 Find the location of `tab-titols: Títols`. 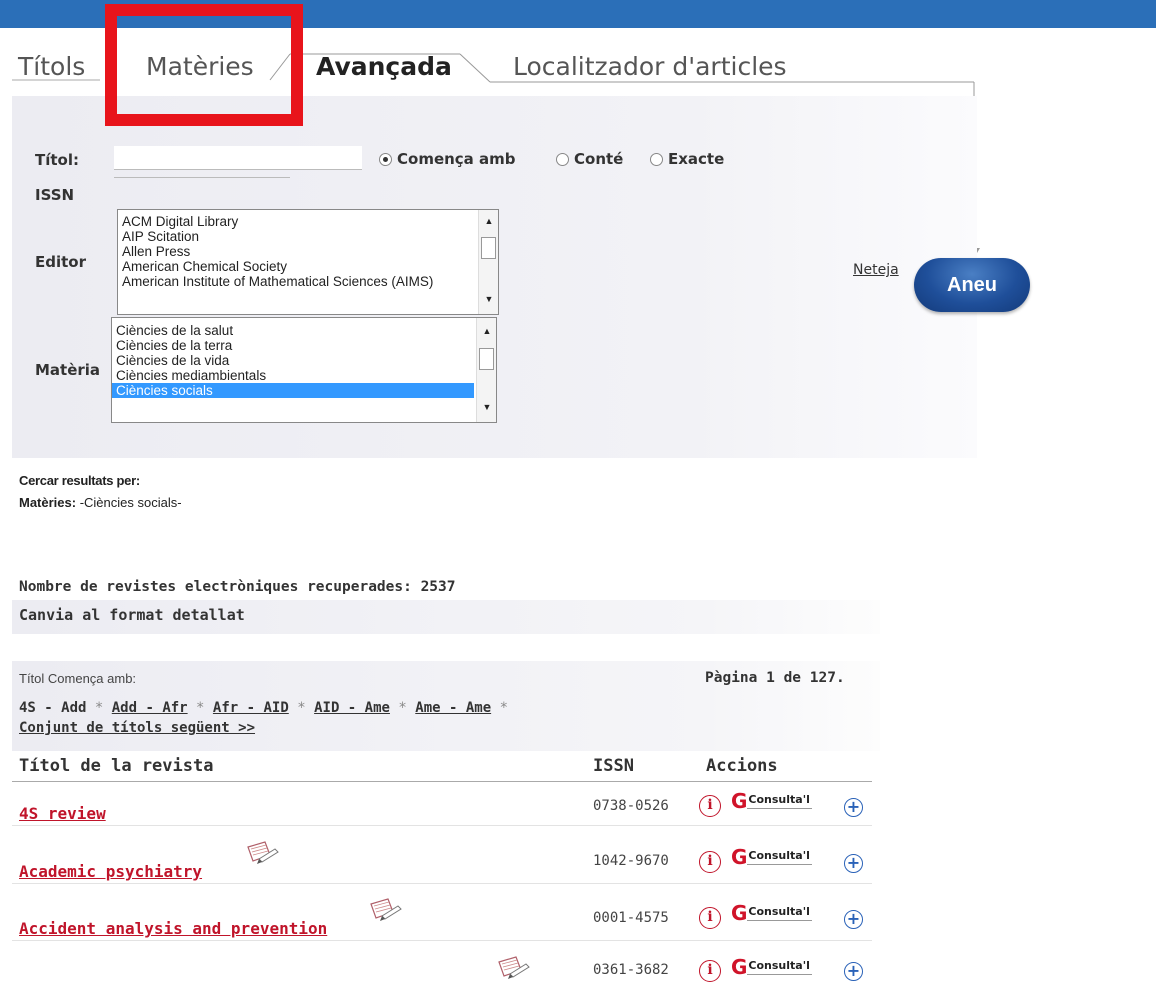

tab-titols: Títols is located at coordinates (51, 66).